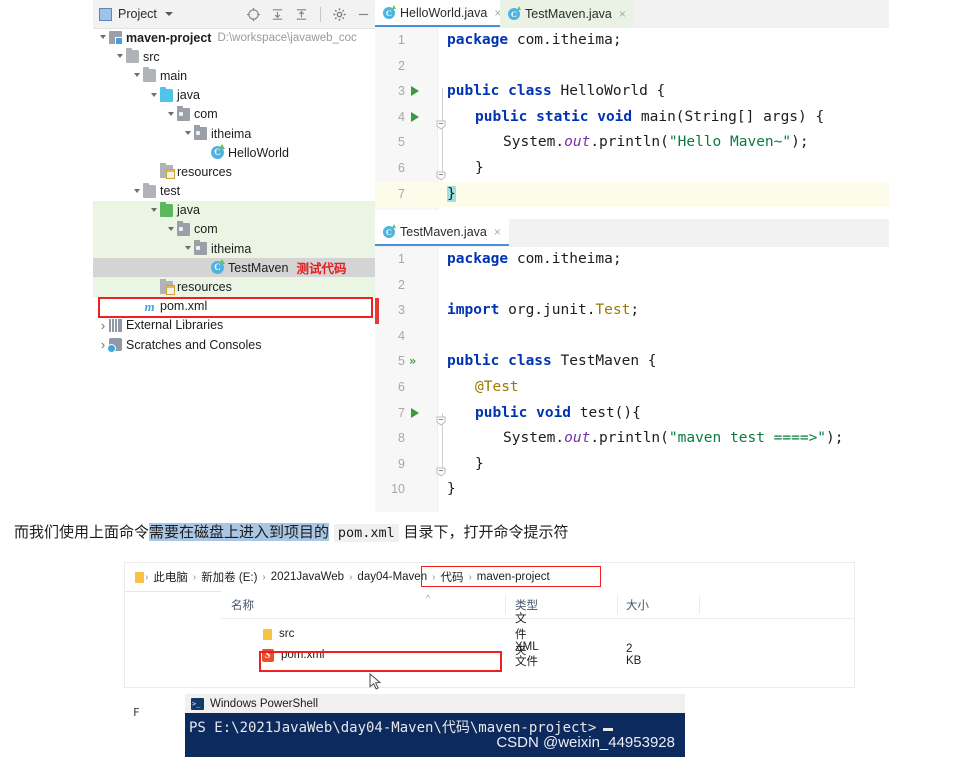  Describe the element at coordinates (253, 14) in the screenshot. I see `locate-icon` at that location.